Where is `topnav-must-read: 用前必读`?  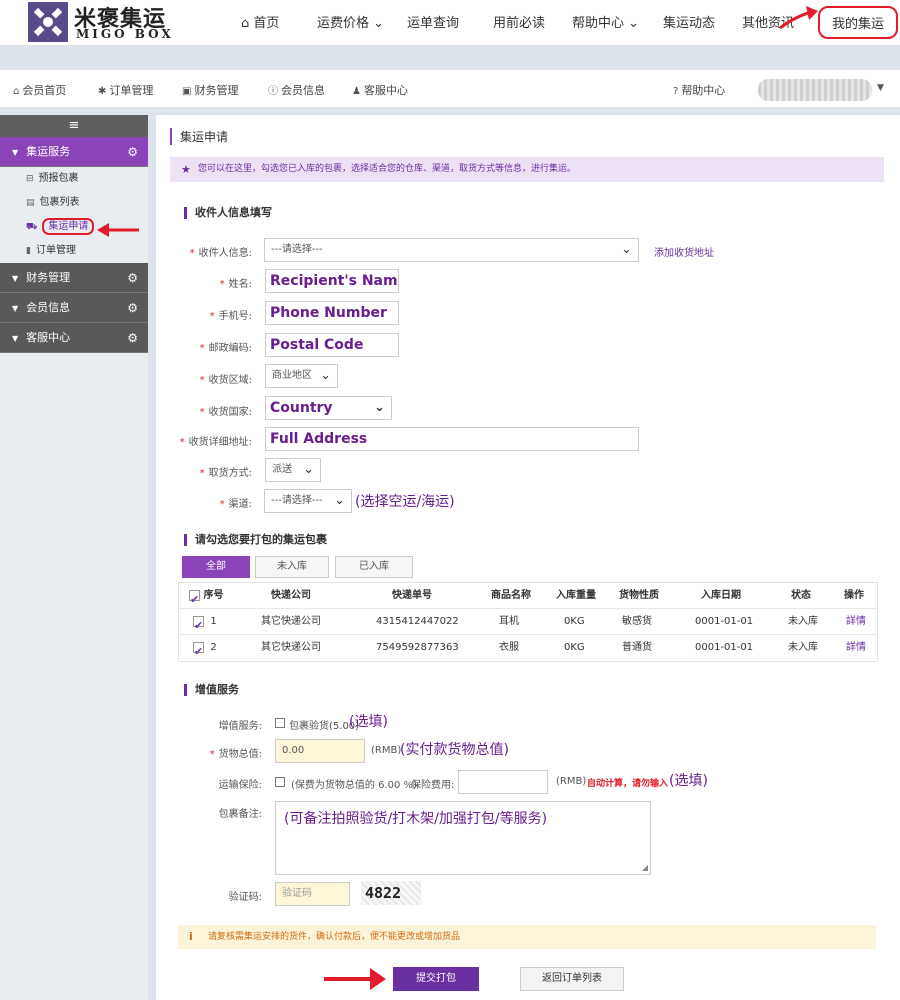 topnav-must-read: 用前必读 is located at coordinates (519, 21).